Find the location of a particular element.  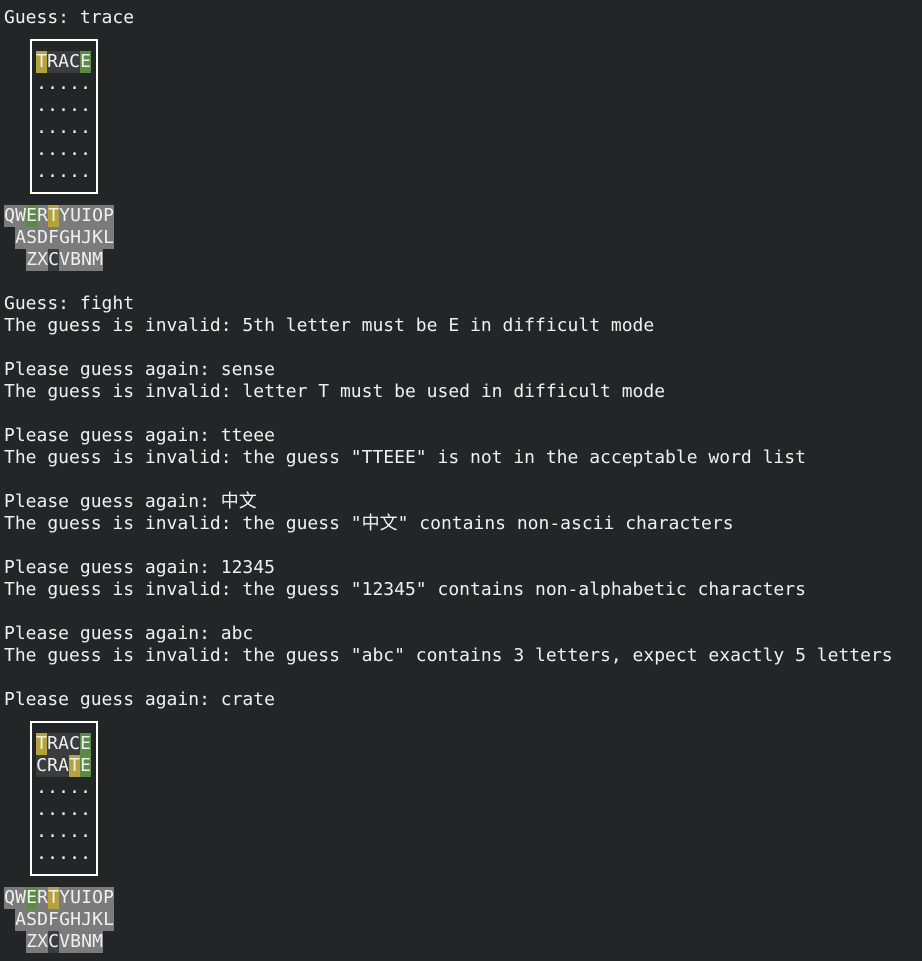

keyboard-key-p: P is located at coordinates (108, 216).